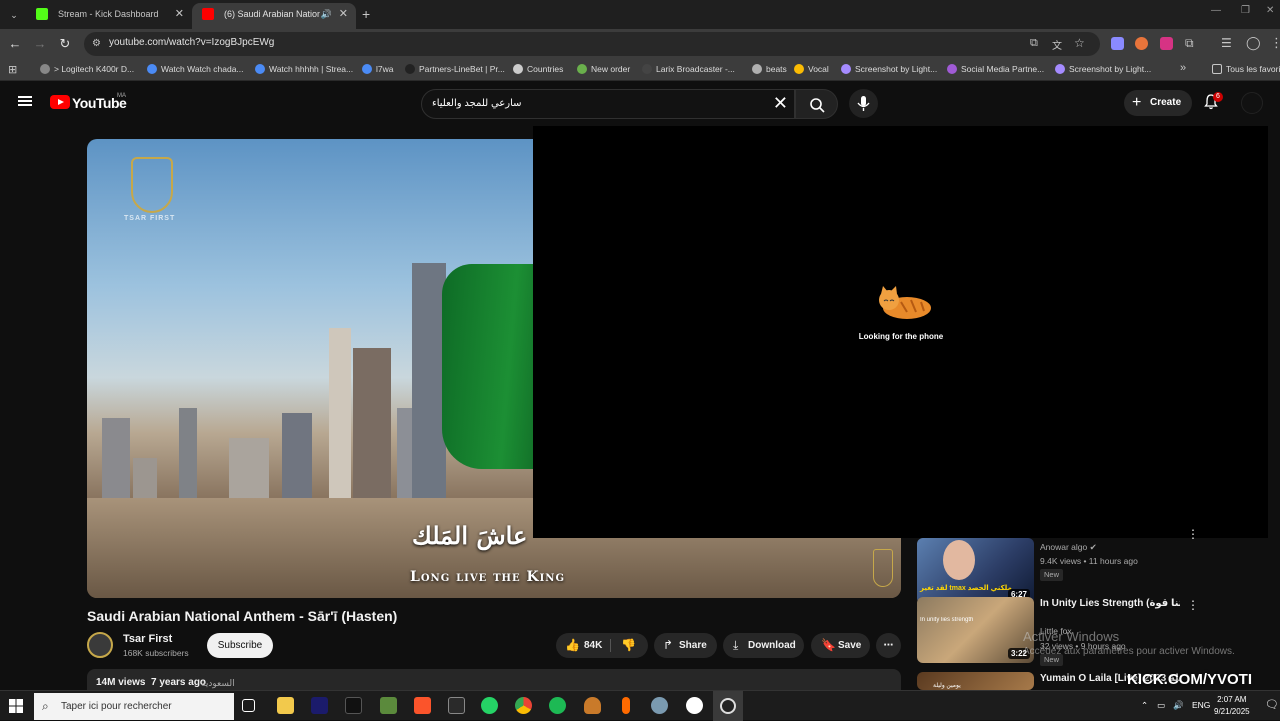 The height and width of the screenshot is (721, 1280). What do you see at coordinates (377, 69) in the screenshot?
I see `bookmark-item: l7wa` at bounding box center [377, 69].